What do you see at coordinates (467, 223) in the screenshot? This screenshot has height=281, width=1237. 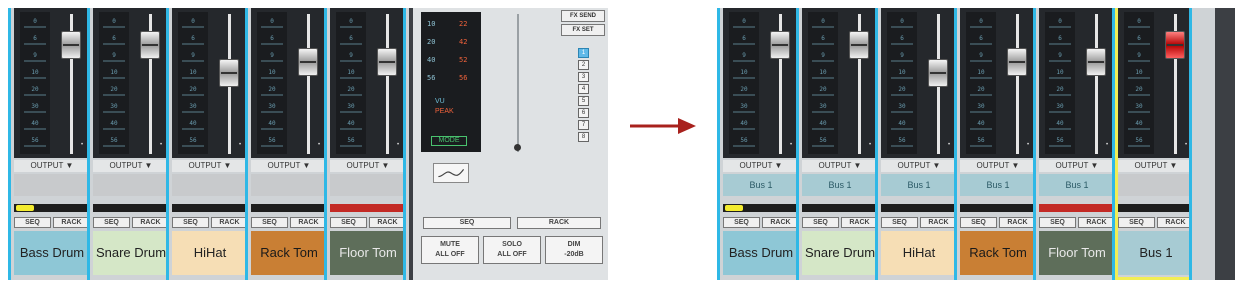 I see `master-seq-button: SEQ` at bounding box center [467, 223].